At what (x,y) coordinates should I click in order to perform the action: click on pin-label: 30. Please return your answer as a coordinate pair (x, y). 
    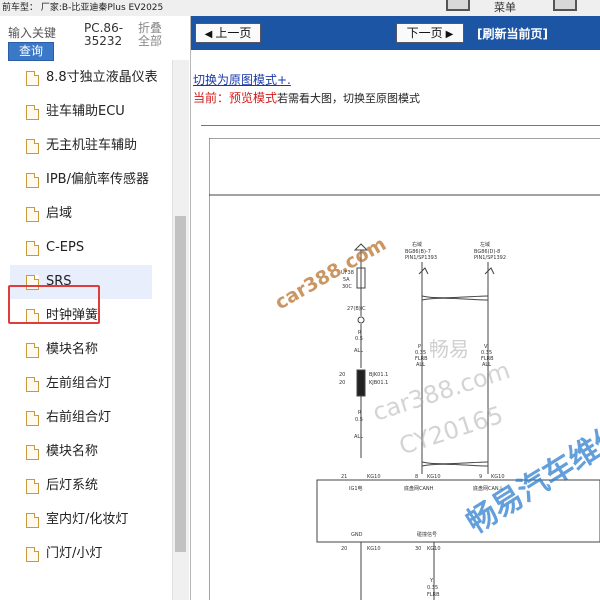
    Looking at the image, I should click on (418, 549).